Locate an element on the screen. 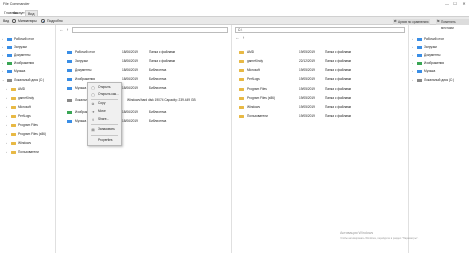 The height and width of the screenshot is (253, 469). file-row: Program Files 19/05/2019 Папка с файлами is located at coordinates (320, 89).